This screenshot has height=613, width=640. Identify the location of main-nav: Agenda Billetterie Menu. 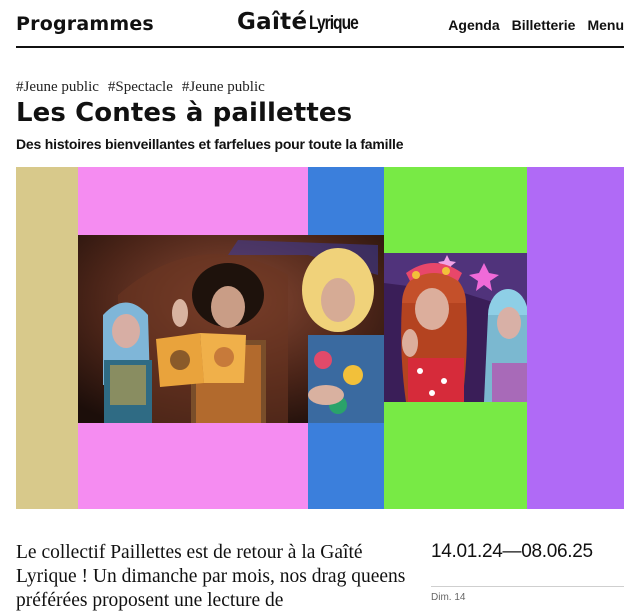
(536, 25).